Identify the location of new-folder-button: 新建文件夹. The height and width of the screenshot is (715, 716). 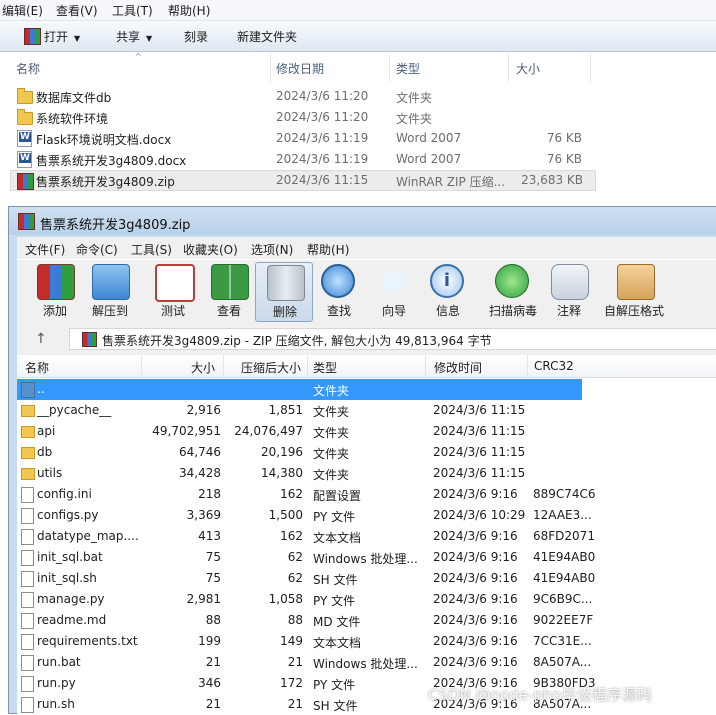
(267, 36).